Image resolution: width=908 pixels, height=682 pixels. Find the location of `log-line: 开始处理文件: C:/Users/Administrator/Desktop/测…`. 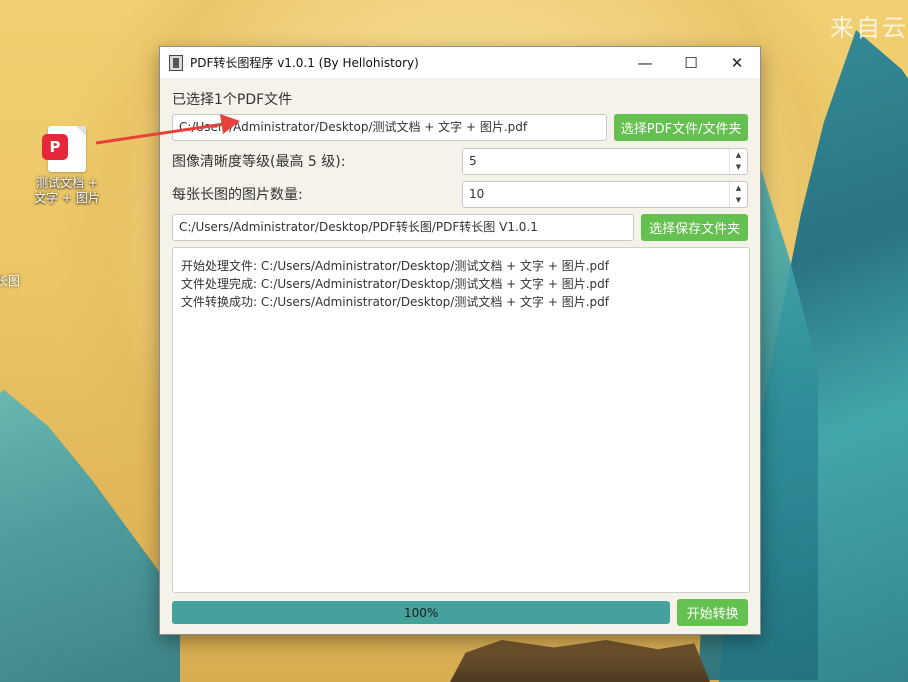

log-line: 开始处理文件: C:/Users/Administrator/Desktop/测… is located at coordinates (395, 266).